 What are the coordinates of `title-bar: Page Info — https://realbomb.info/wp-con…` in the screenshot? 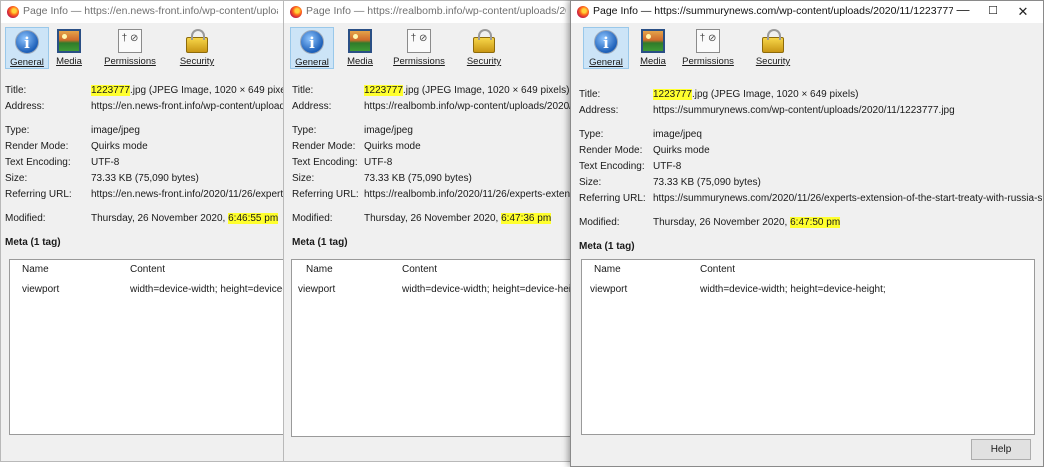 It's located at (428, 12).